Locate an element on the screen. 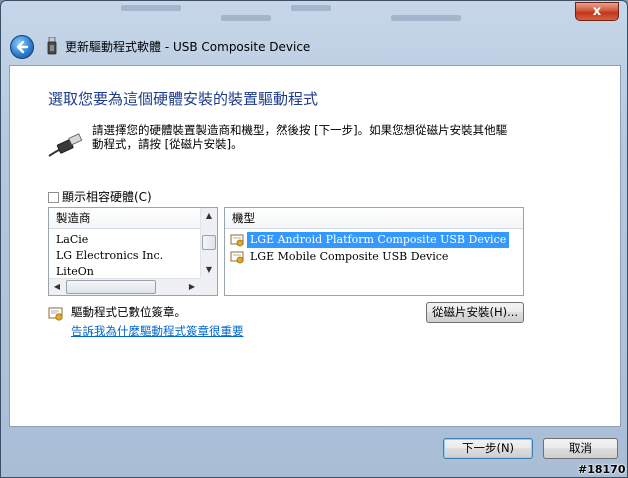 This screenshot has height=478, width=628. model-item-label: LGE Mobile Composite USB Device is located at coordinates (349, 256).